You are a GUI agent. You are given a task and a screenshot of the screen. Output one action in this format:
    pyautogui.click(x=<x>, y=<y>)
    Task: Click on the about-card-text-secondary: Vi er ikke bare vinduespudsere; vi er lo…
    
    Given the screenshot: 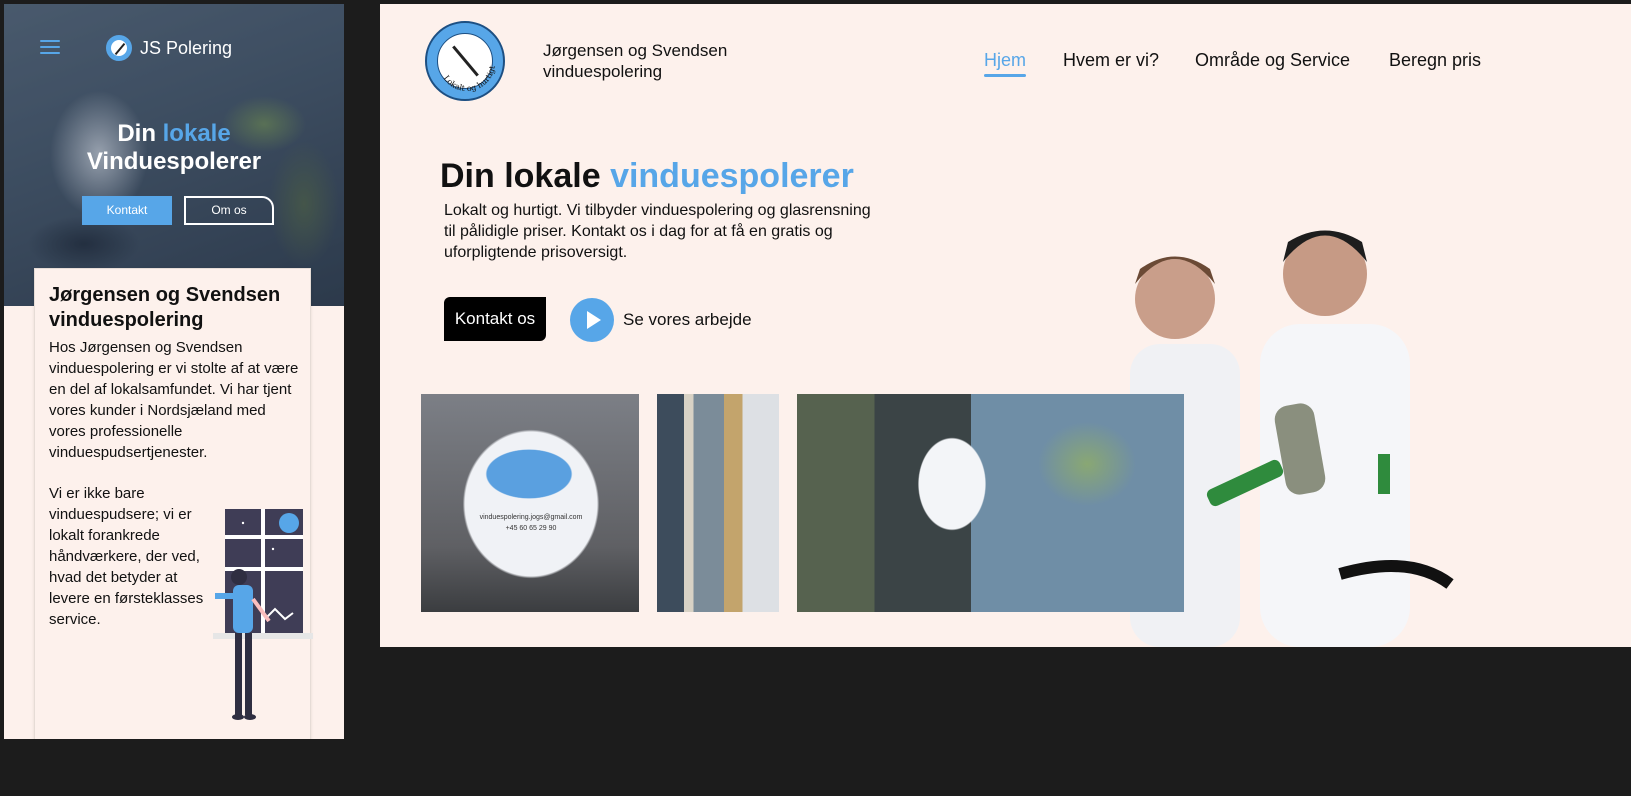 What is the action you would take?
    pyautogui.click(x=126, y=556)
    